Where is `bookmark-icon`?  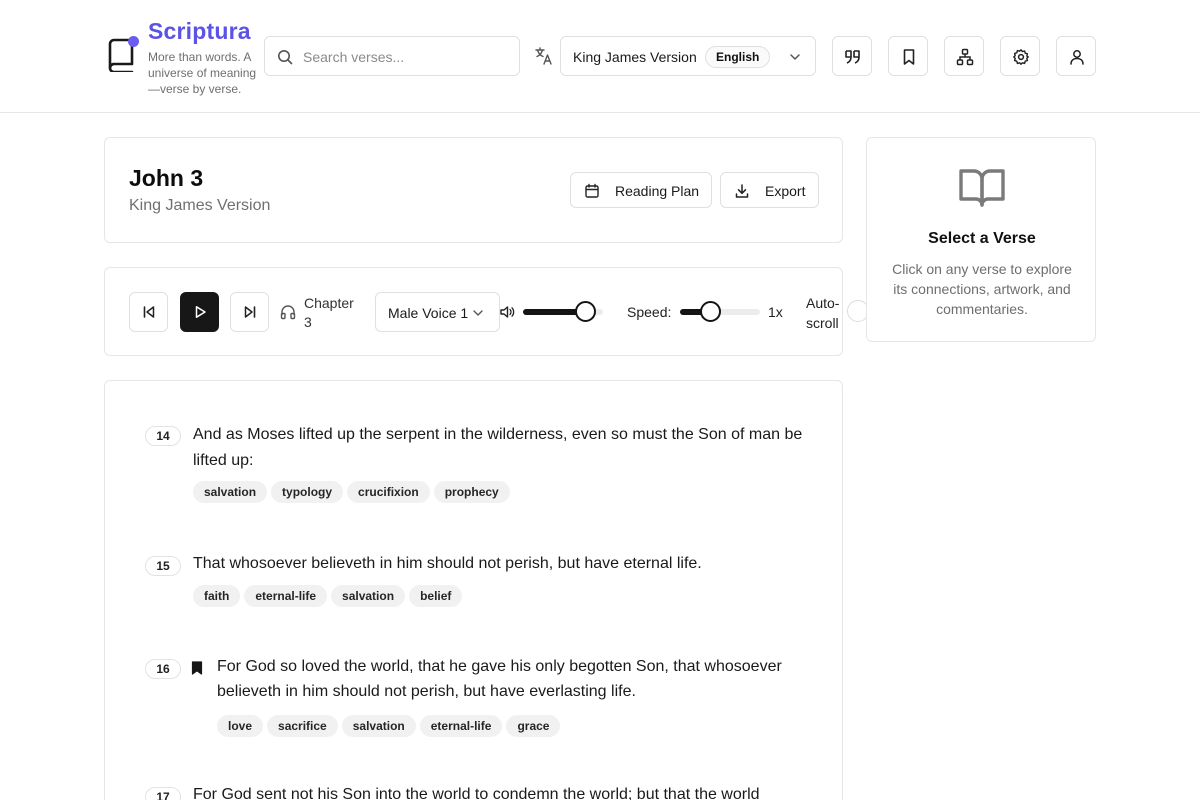
bookmark-icon is located at coordinates (909, 57).